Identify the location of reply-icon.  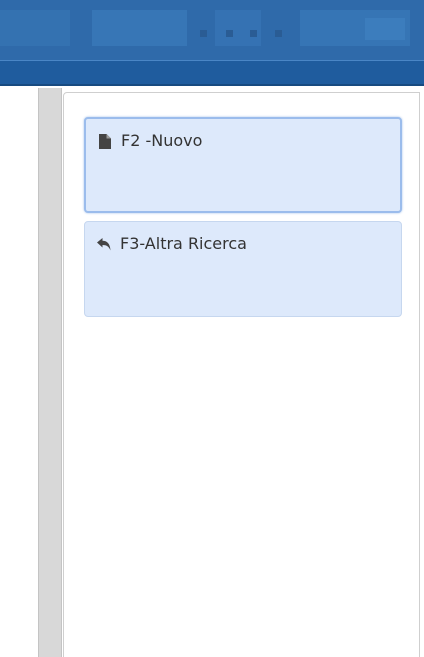
(104, 244).